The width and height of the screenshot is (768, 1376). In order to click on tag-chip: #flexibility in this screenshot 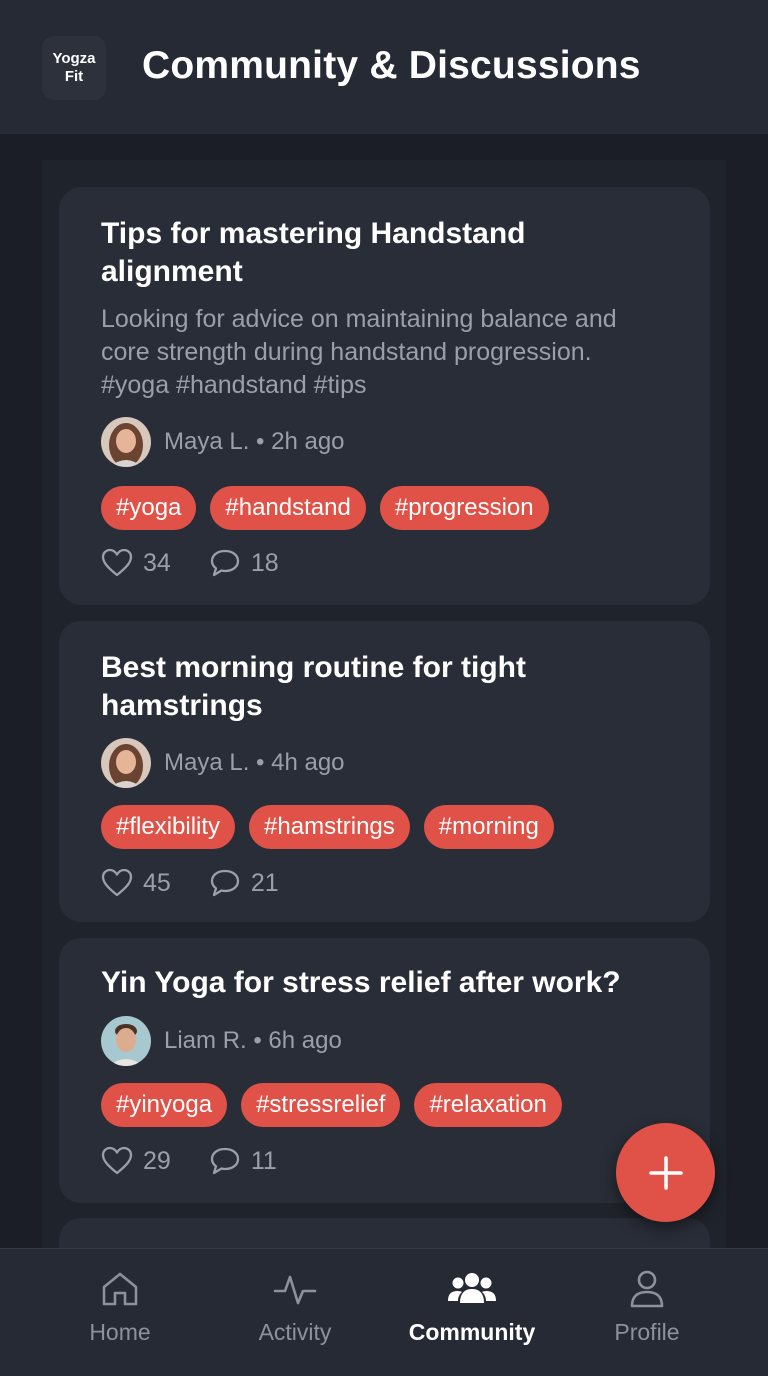, I will do `click(168, 827)`.